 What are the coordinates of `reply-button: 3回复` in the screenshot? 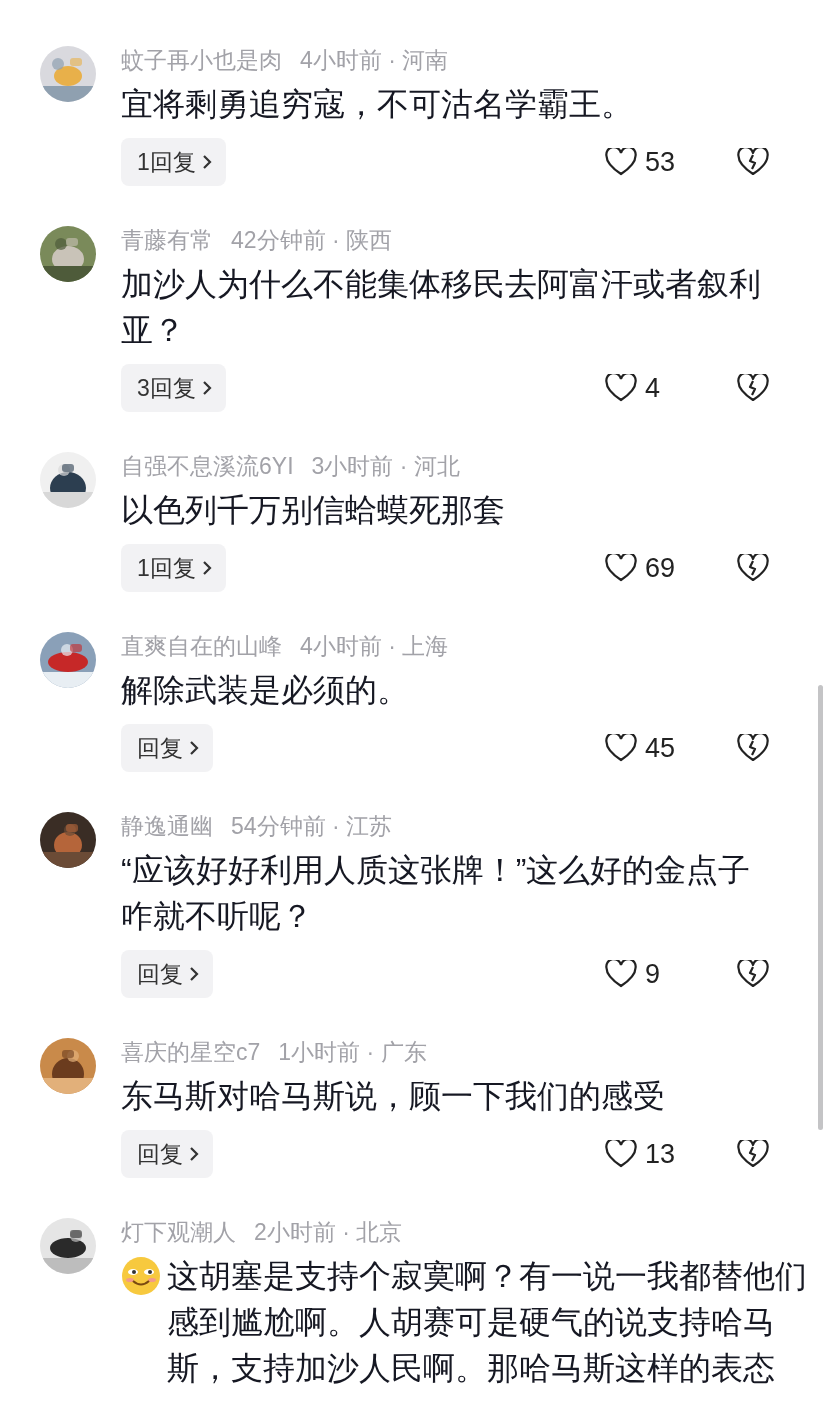 It's located at (173, 388).